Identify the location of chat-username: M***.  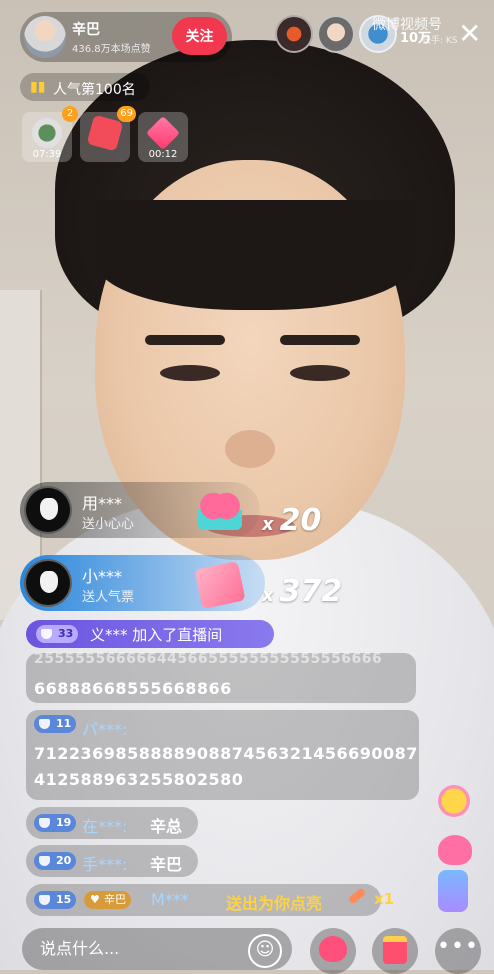
(170, 899).